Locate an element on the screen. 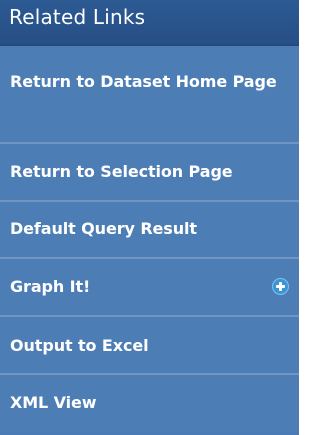 The height and width of the screenshot is (435, 320). link-output-to-excel: Output to Excel is located at coordinates (149, 346).